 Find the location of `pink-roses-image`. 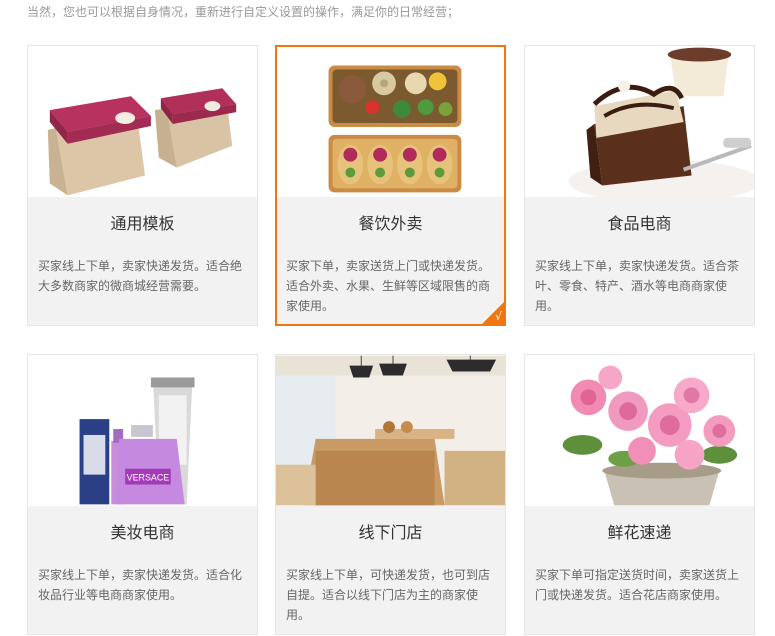

pink-roses-image is located at coordinates (639, 430).